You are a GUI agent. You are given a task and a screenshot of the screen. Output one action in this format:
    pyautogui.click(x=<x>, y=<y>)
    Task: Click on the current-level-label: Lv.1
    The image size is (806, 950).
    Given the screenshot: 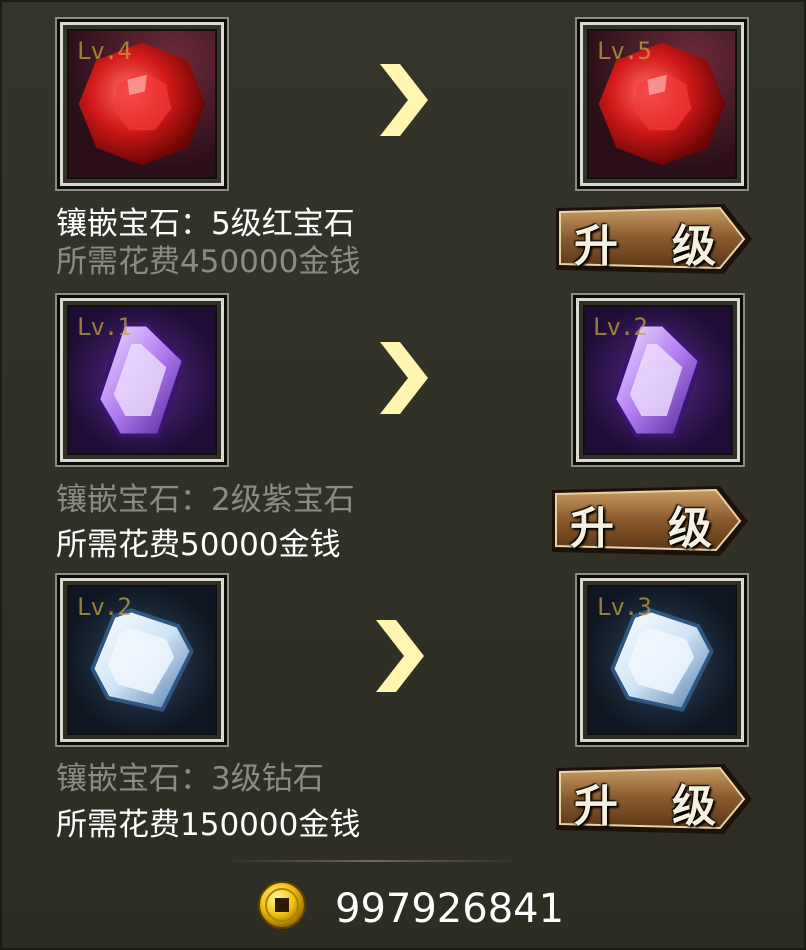 What is the action you would take?
    pyautogui.click(x=104, y=327)
    